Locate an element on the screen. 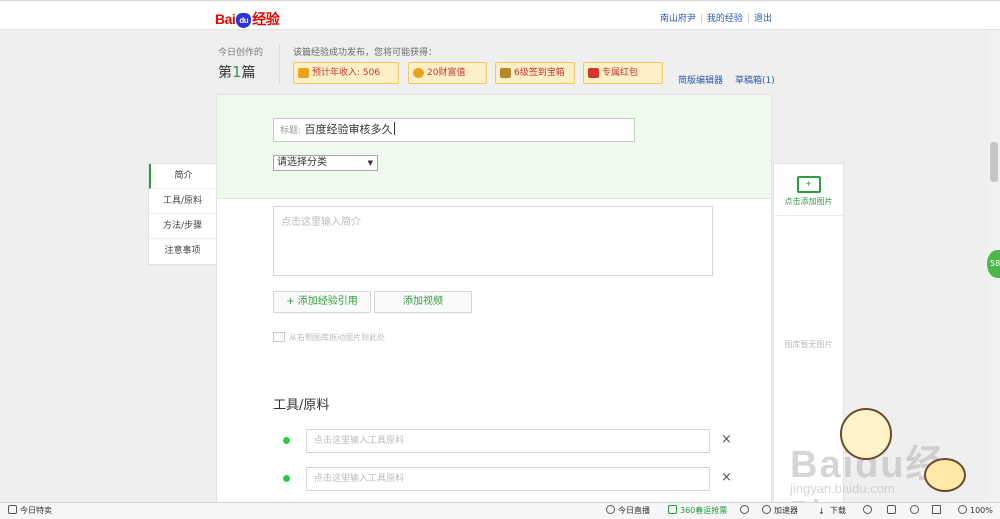 The image size is (1000, 519). username-link: 南山府尹 is located at coordinates (678, 19).